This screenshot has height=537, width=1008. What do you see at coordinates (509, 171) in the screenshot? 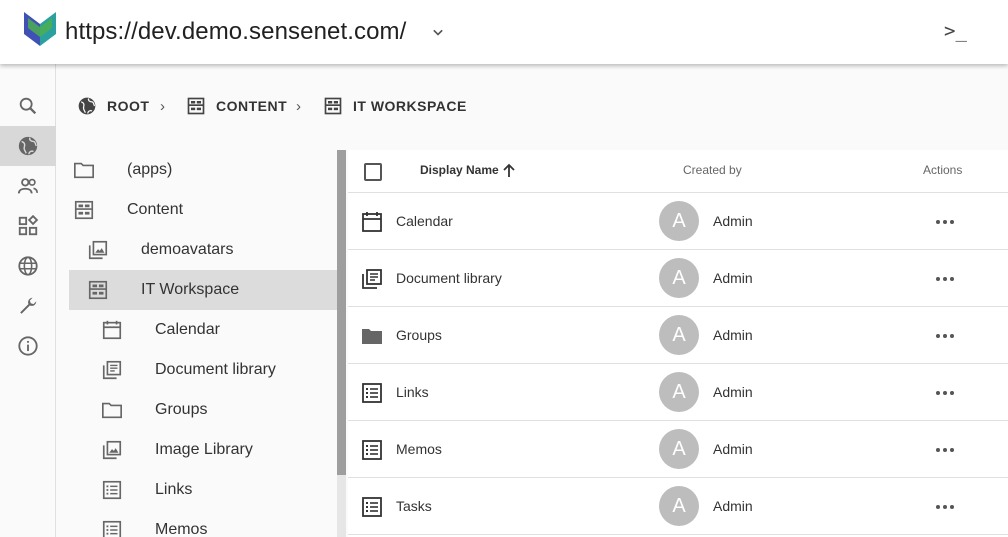
I see `arrow-up-icon` at bounding box center [509, 171].